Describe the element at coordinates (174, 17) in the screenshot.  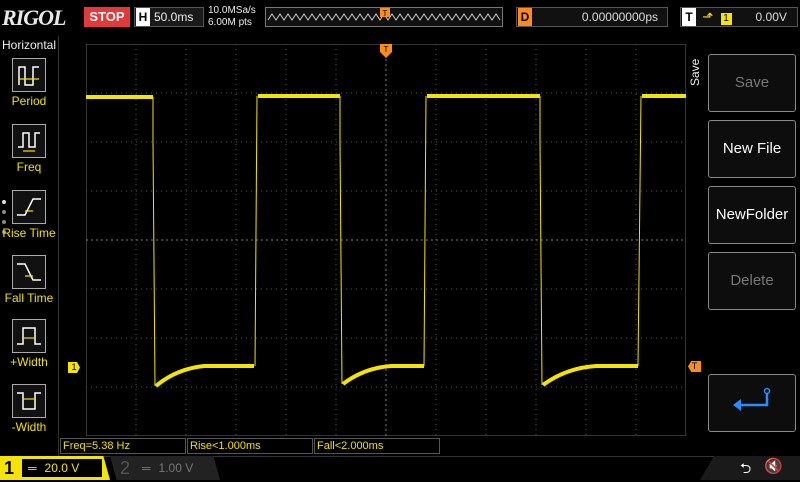
I see `timebase-value: 50.0ms` at that location.